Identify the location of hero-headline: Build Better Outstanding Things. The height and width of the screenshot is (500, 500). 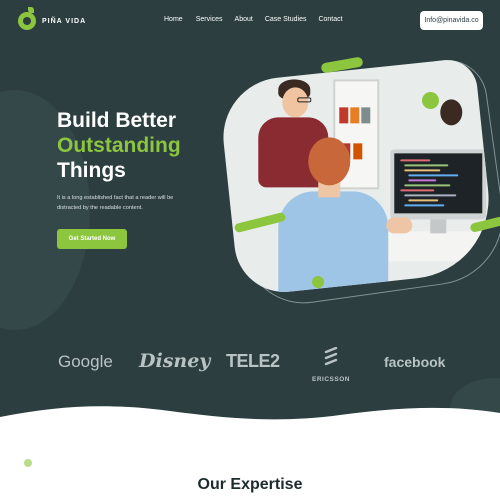
(119, 145).